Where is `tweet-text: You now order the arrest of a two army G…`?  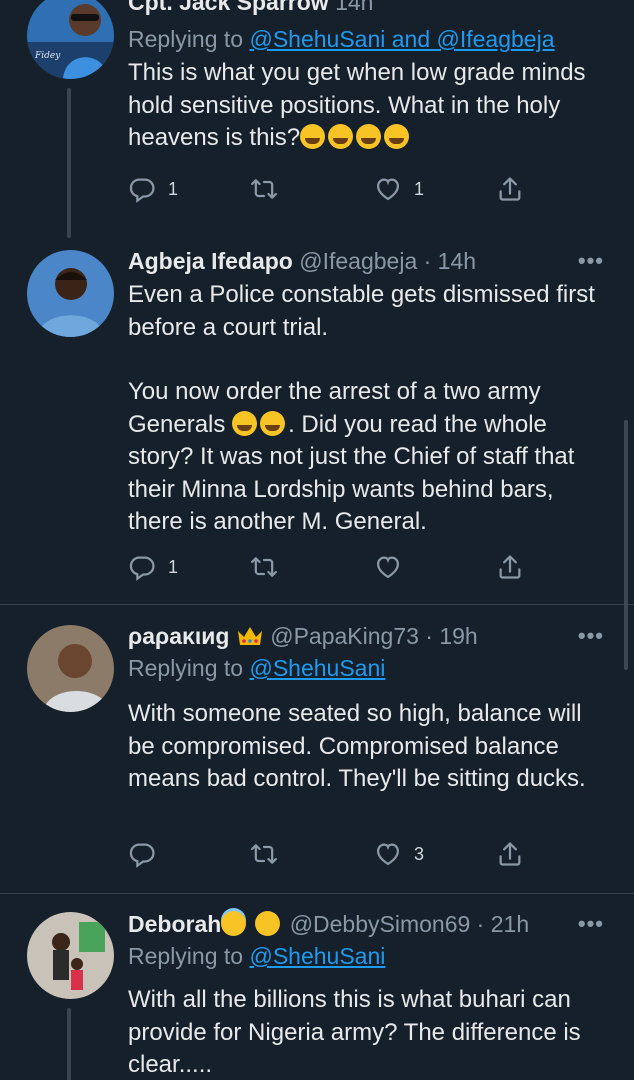 tweet-text: You now order the arrest of a two army G… is located at coordinates (369, 457).